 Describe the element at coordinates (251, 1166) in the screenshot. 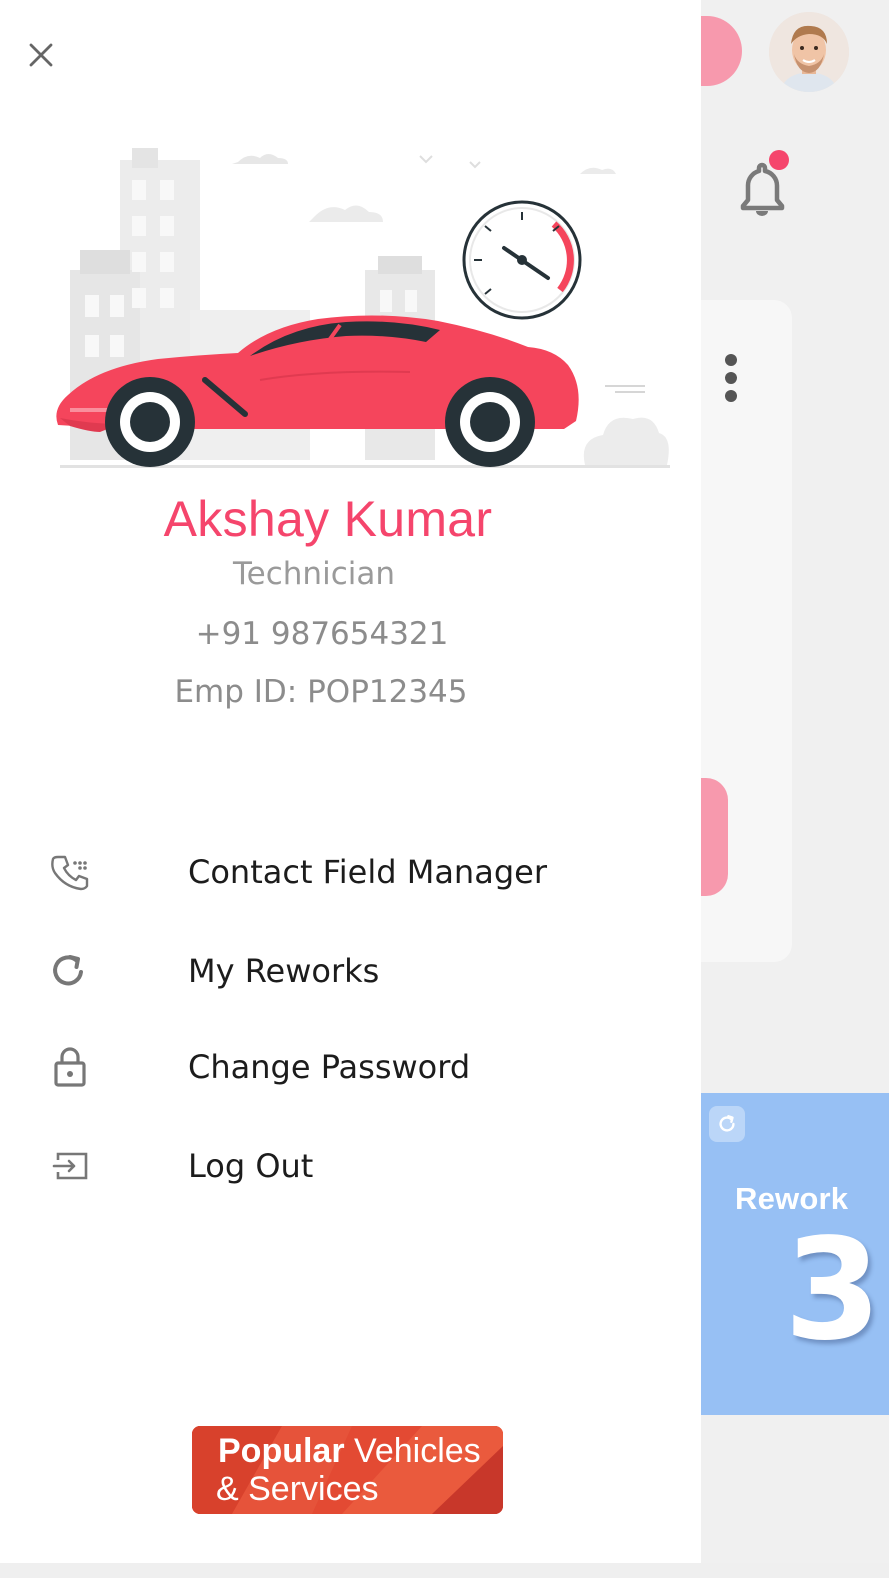

I see `menu-label: Log Out` at that location.